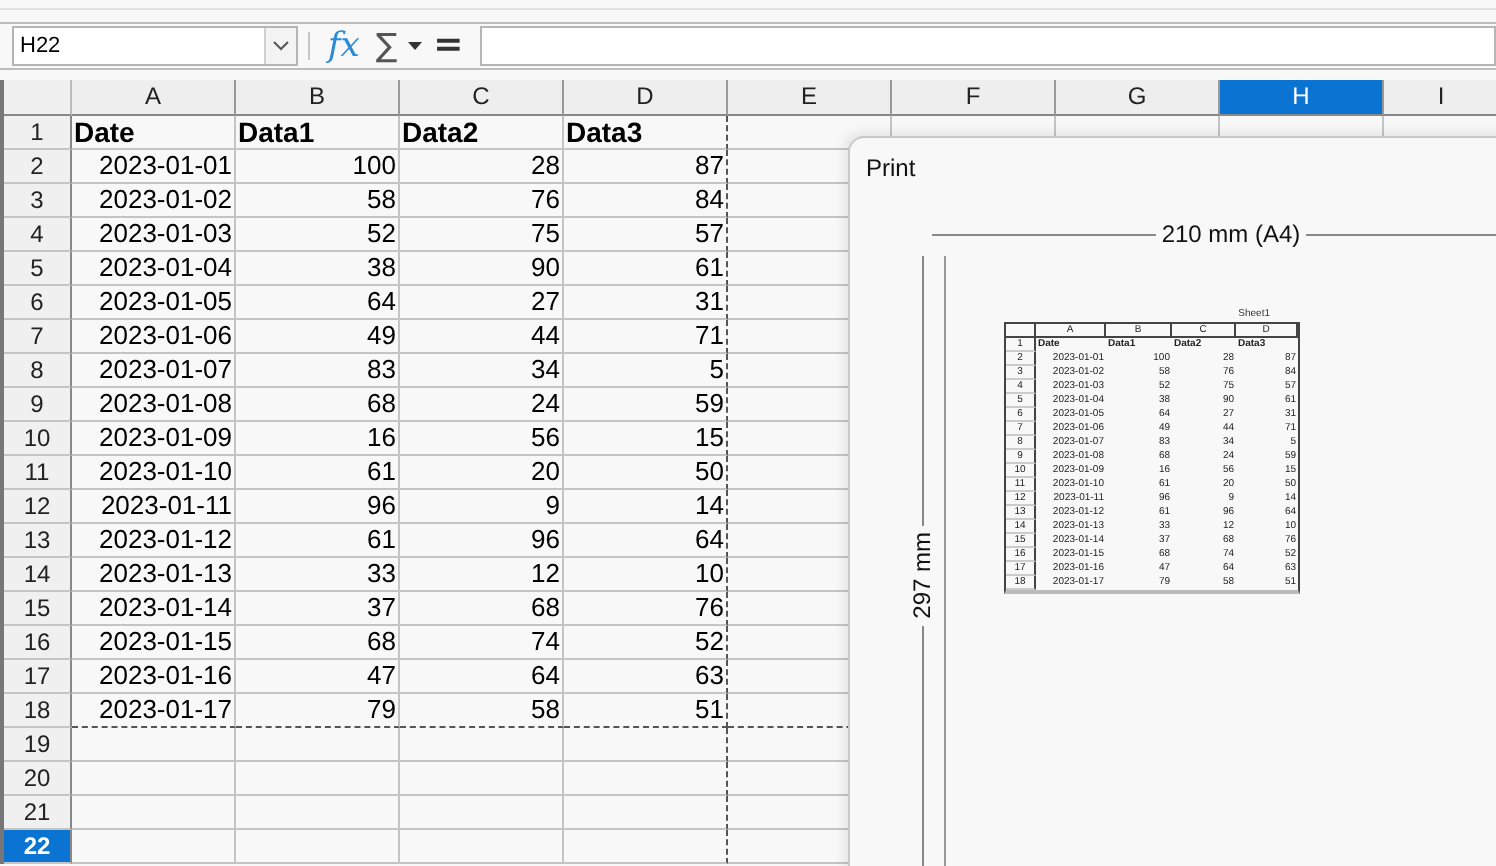  I want to click on chevron-down-icon, so click(281, 46).